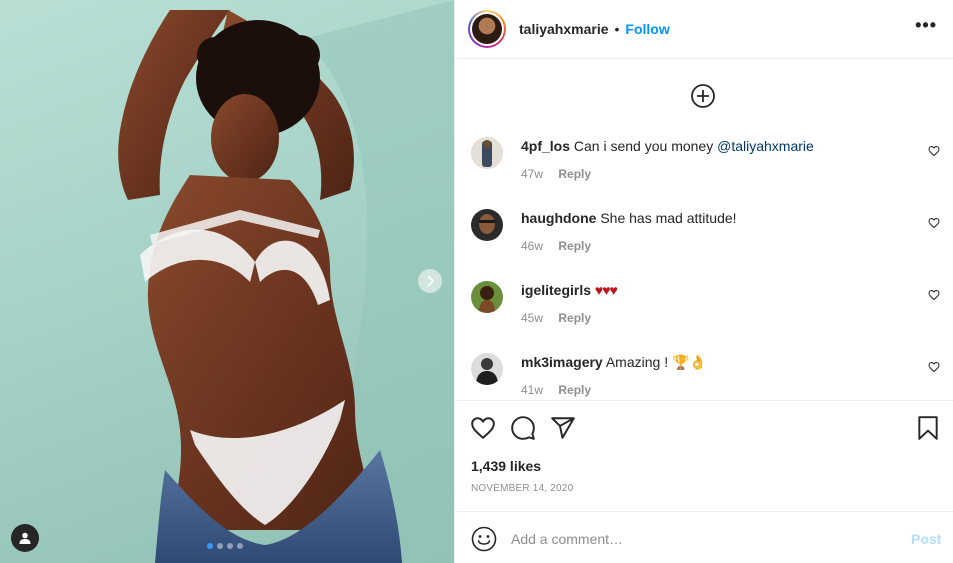 The width and height of the screenshot is (953, 563). Describe the element at coordinates (703, 96) in the screenshot. I see `load-more-comments-icon` at that location.